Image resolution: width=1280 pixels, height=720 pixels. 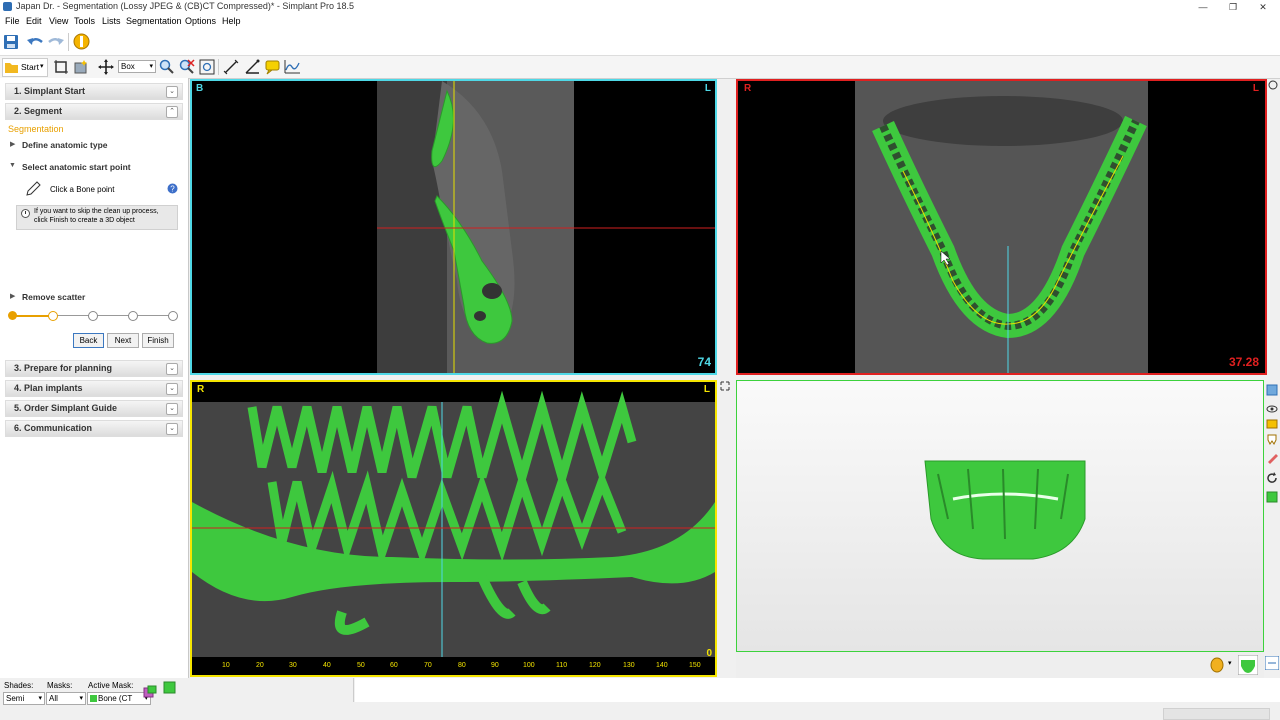 I want to click on menu-view: View, so click(x=58, y=21).